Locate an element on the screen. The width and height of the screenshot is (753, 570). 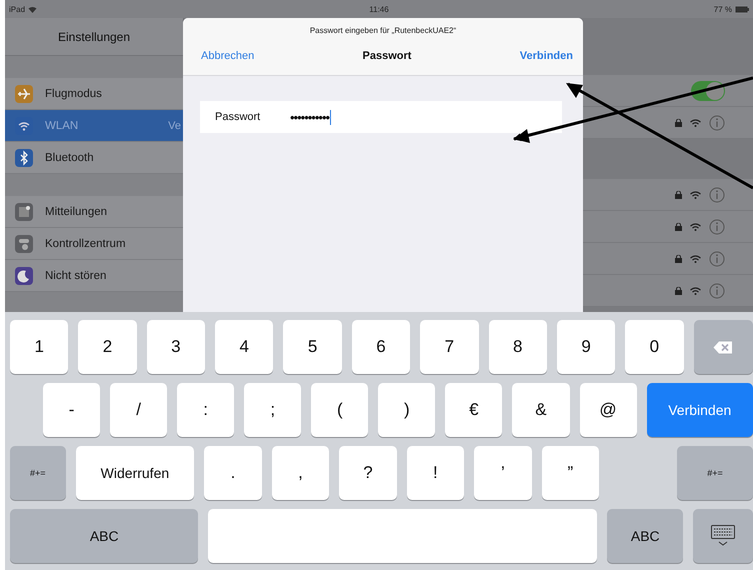
key: : is located at coordinates (205, 410).